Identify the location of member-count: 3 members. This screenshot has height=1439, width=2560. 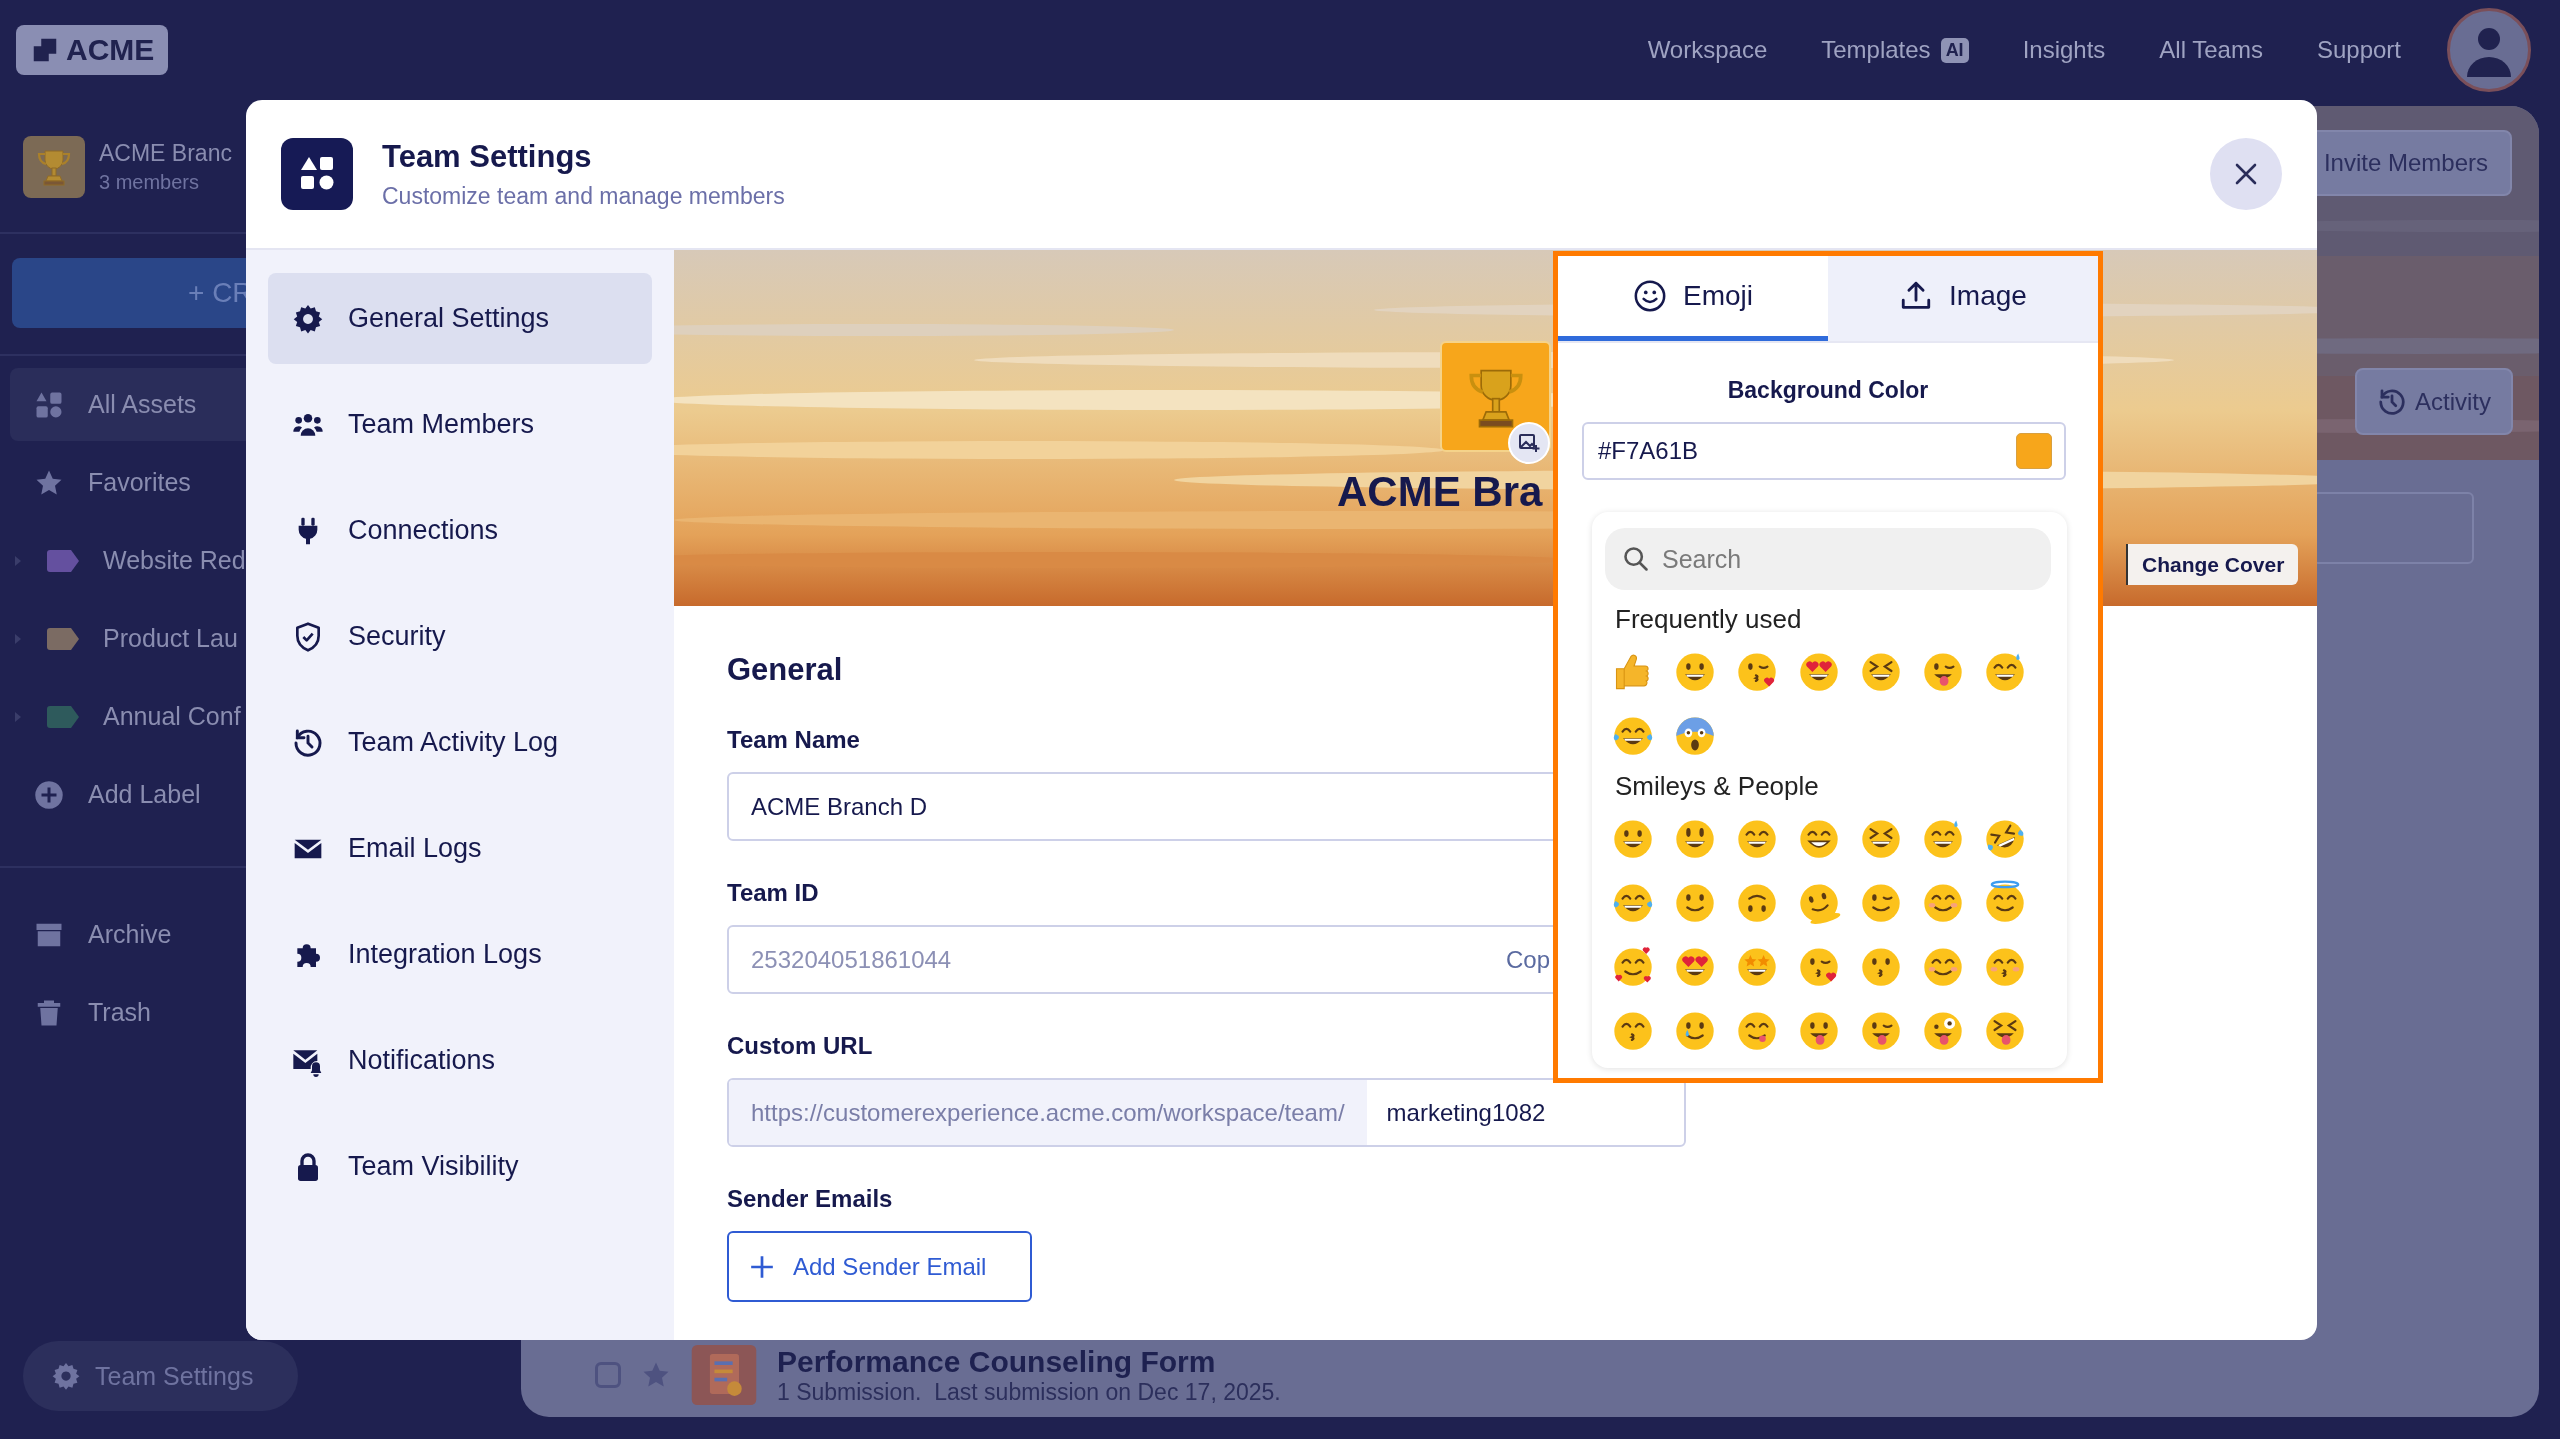
(150, 182).